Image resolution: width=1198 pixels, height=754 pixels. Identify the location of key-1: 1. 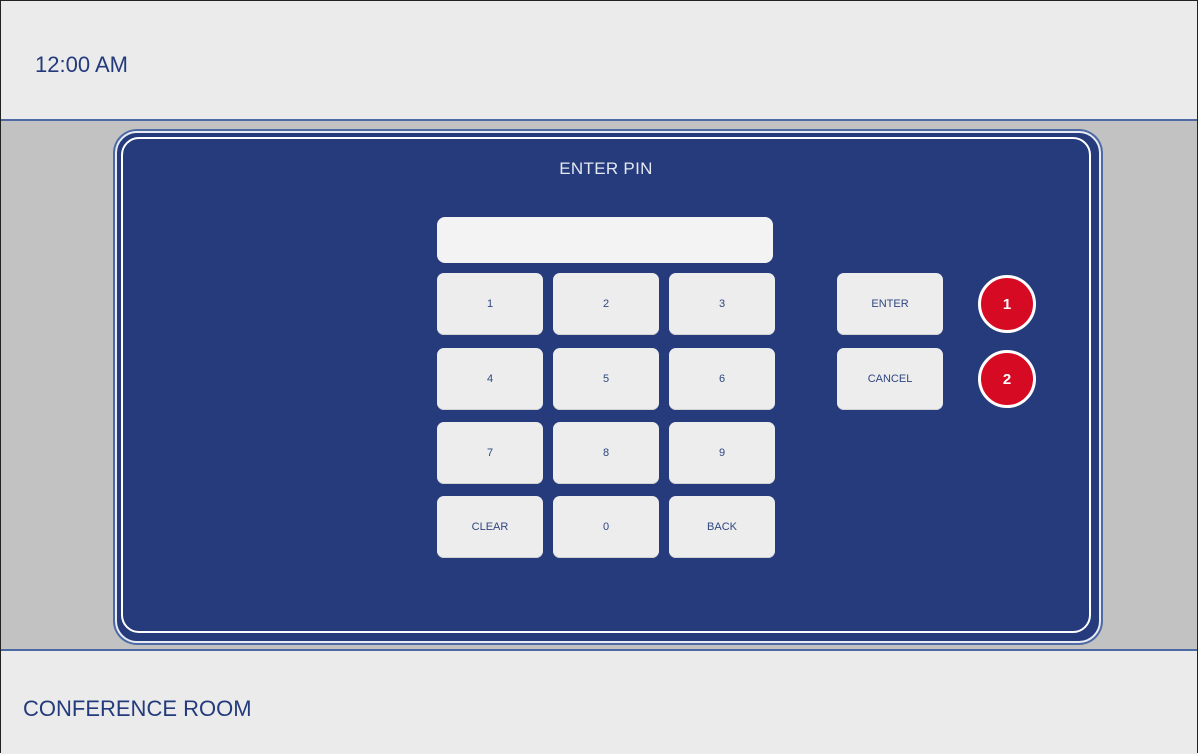
(490, 304).